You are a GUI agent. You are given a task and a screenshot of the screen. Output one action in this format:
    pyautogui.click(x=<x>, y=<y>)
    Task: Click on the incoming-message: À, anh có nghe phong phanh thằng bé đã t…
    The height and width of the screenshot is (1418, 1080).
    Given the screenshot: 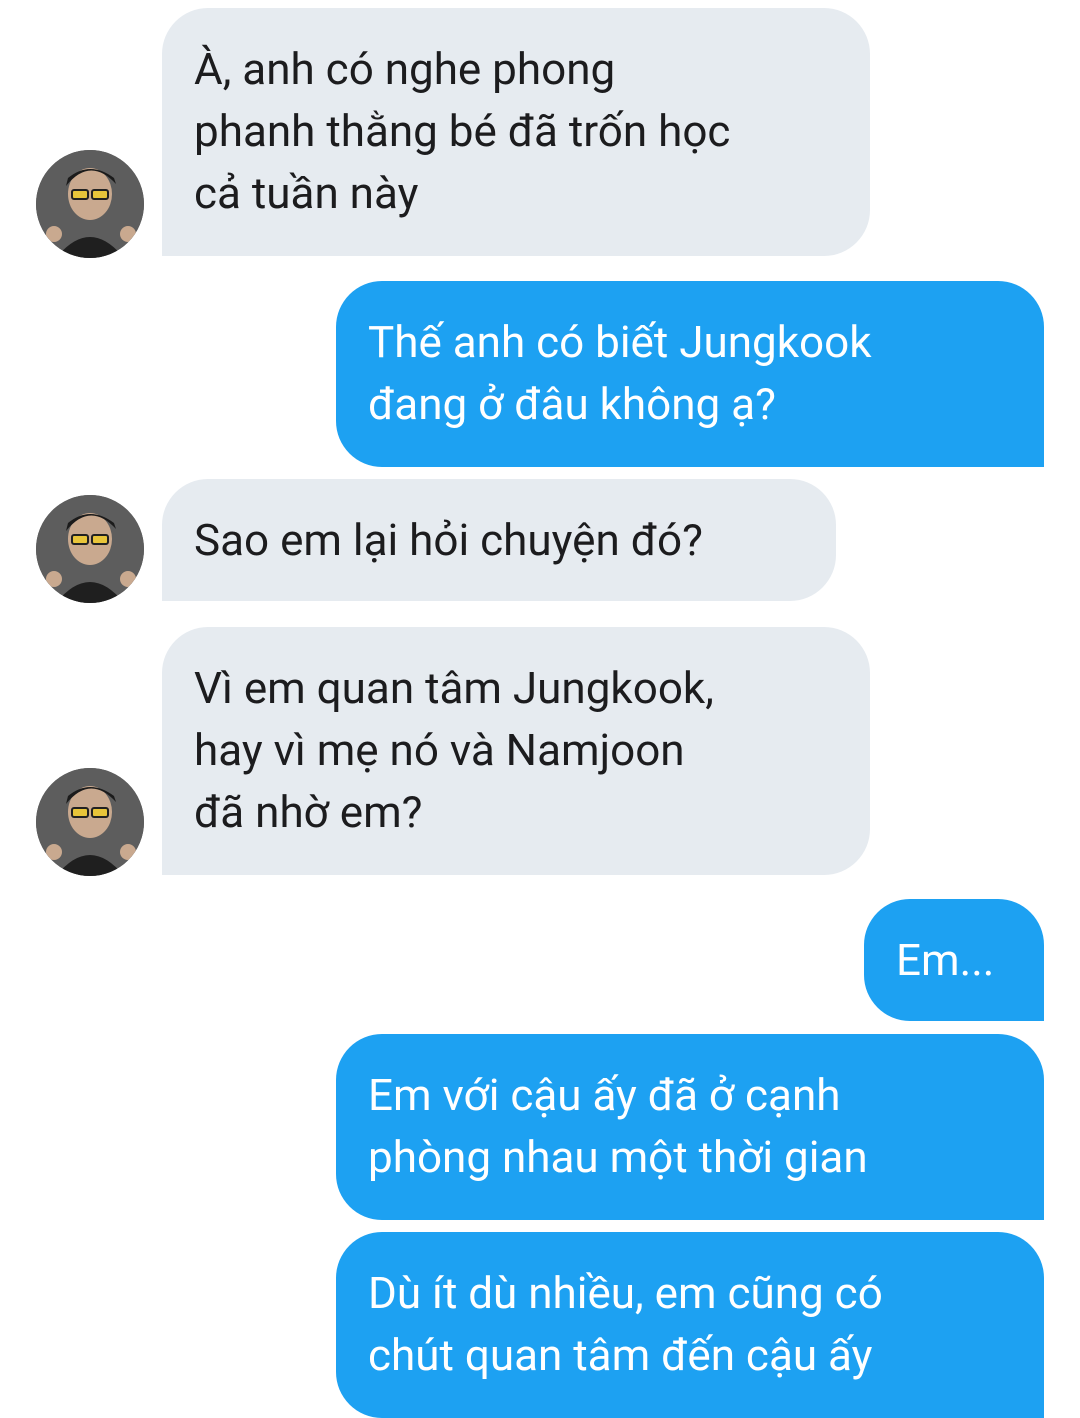 What is the action you would take?
    pyautogui.click(x=516, y=132)
    